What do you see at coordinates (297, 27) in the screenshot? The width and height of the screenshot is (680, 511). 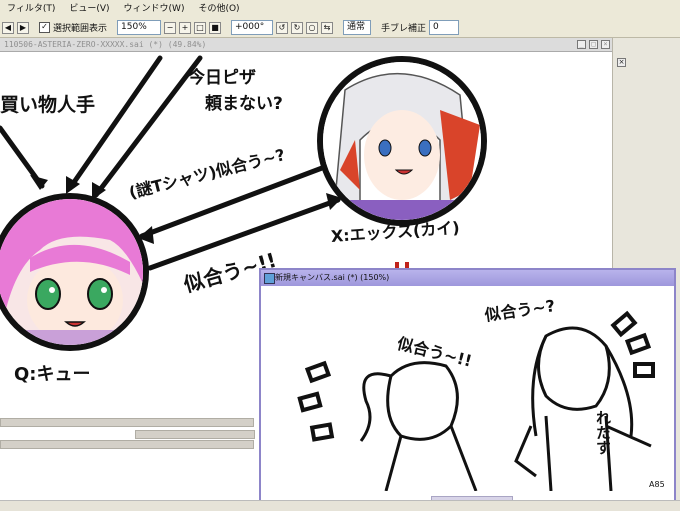 I see `rotate-right-icon: ↻` at bounding box center [297, 27].